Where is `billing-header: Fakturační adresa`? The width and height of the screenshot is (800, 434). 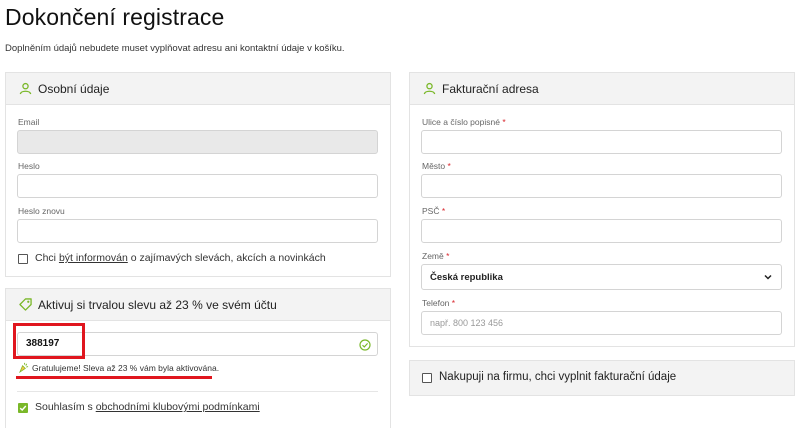 billing-header: Fakturační adresa is located at coordinates (602, 89).